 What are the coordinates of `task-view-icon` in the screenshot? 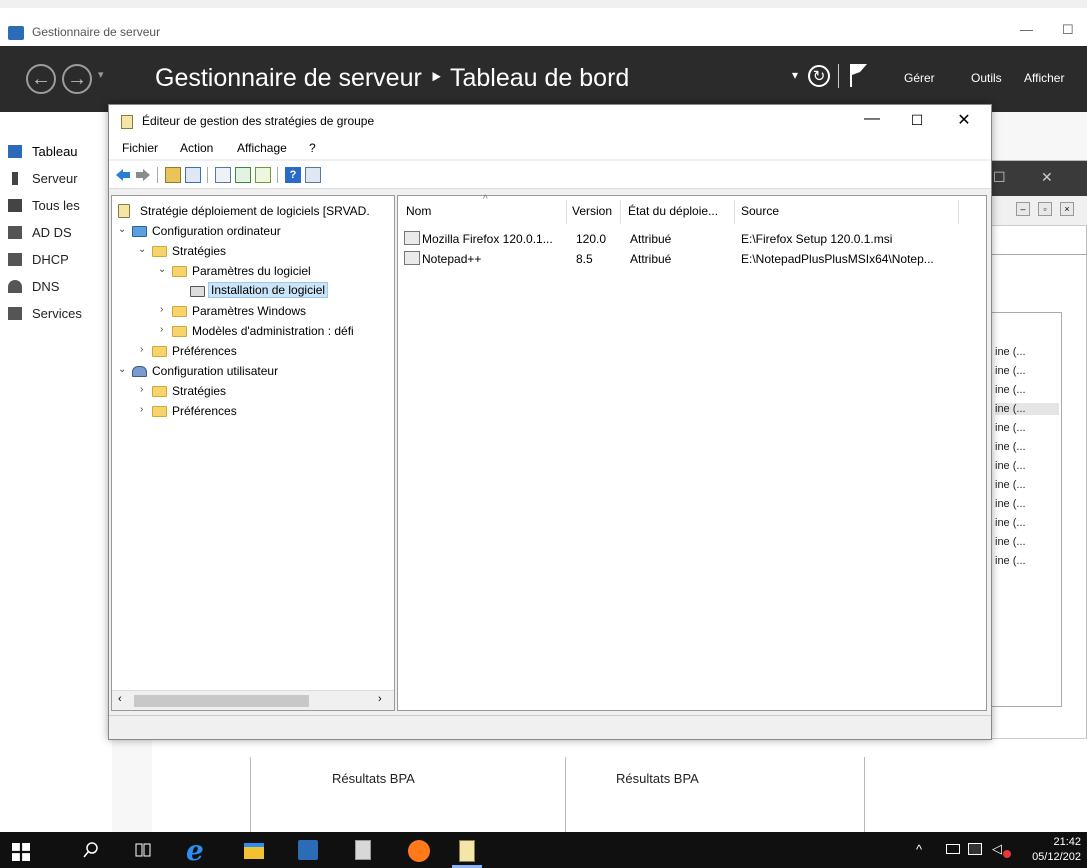 It's located at (143, 850).